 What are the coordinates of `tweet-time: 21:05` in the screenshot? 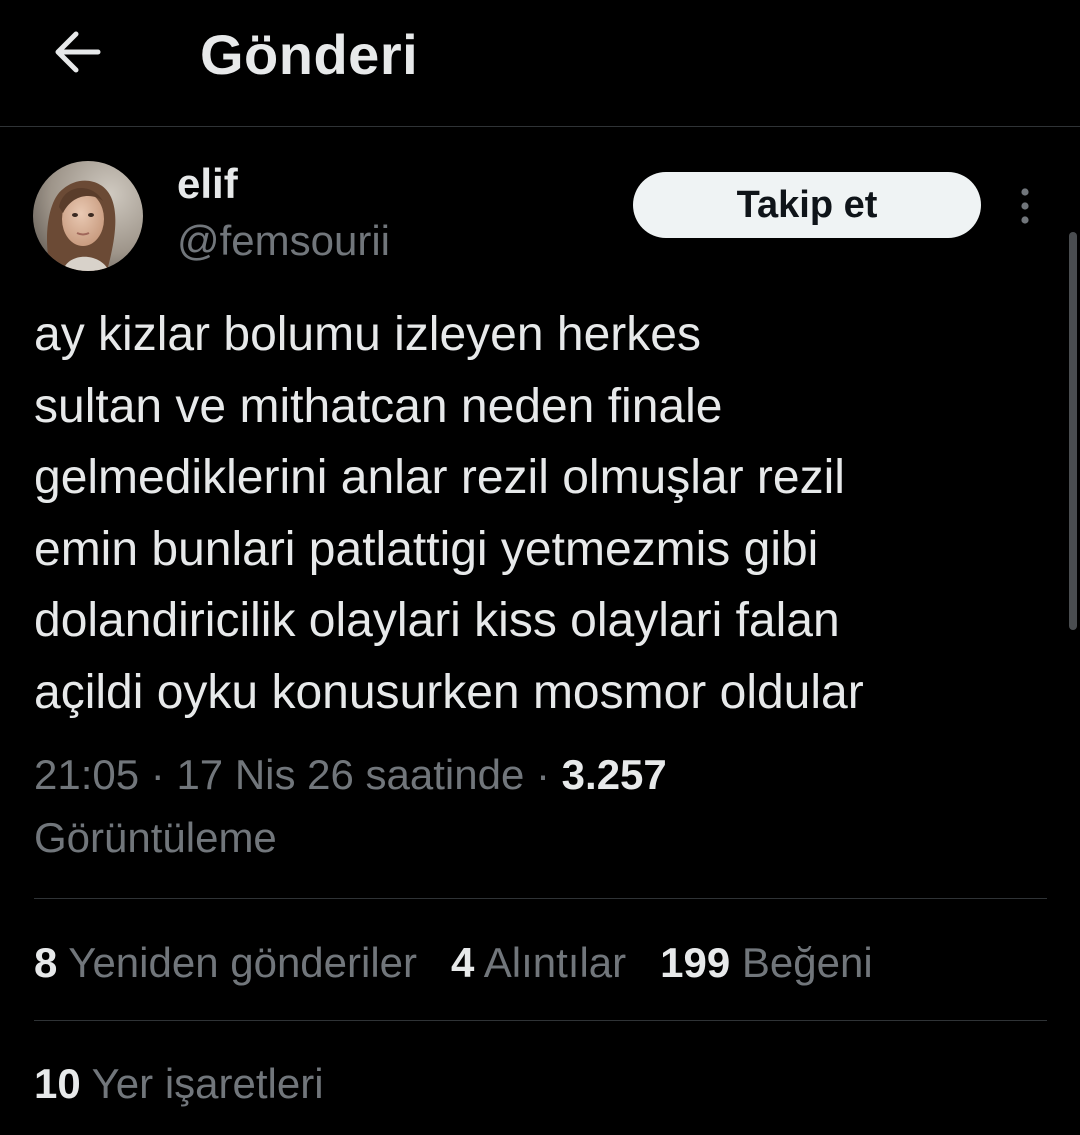 It's located at (86, 774).